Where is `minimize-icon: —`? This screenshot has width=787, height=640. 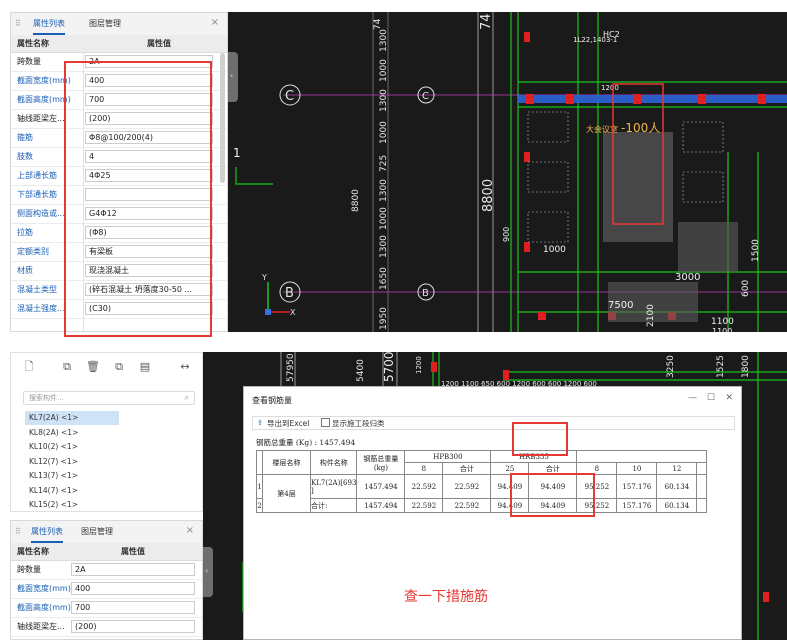
minimize-icon: — is located at coordinates (692, 398).